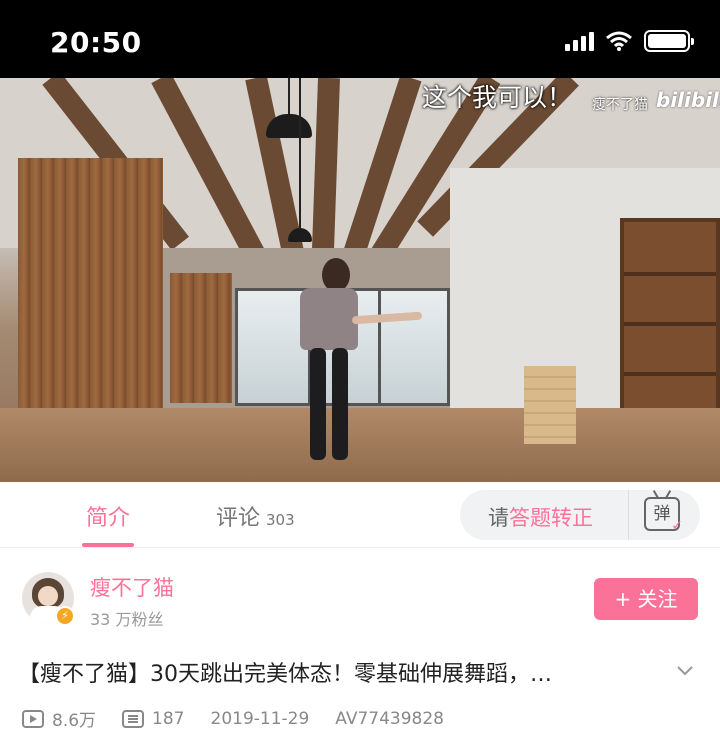 The width and height of the screenshot is (720, 755). Describe the element at coordinates (360, 39) in the screenshot. I see `status-bar: 20:50` at that location.